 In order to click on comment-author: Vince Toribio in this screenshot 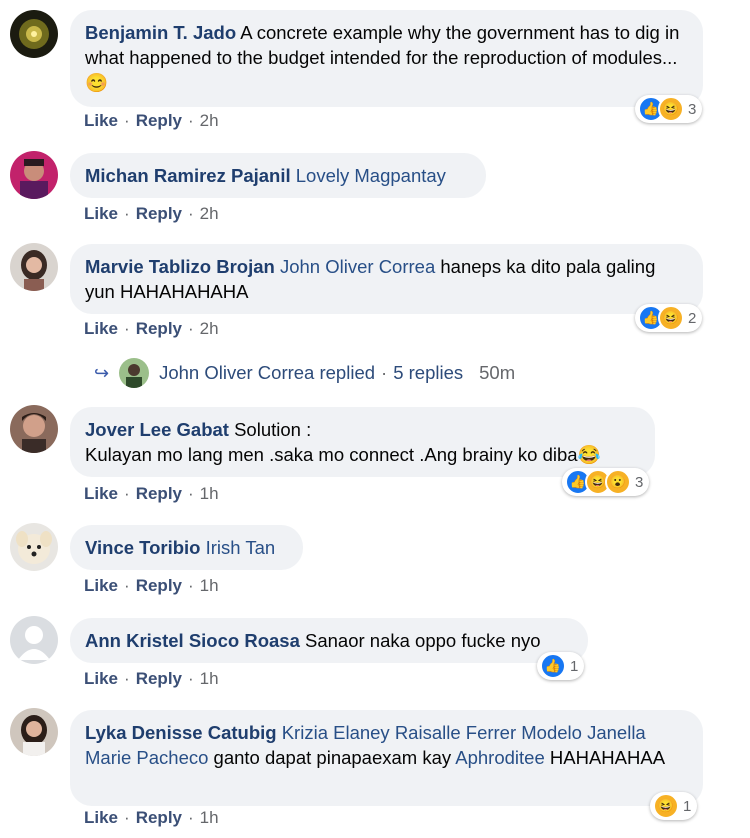, I will do `click(142, 547)`.